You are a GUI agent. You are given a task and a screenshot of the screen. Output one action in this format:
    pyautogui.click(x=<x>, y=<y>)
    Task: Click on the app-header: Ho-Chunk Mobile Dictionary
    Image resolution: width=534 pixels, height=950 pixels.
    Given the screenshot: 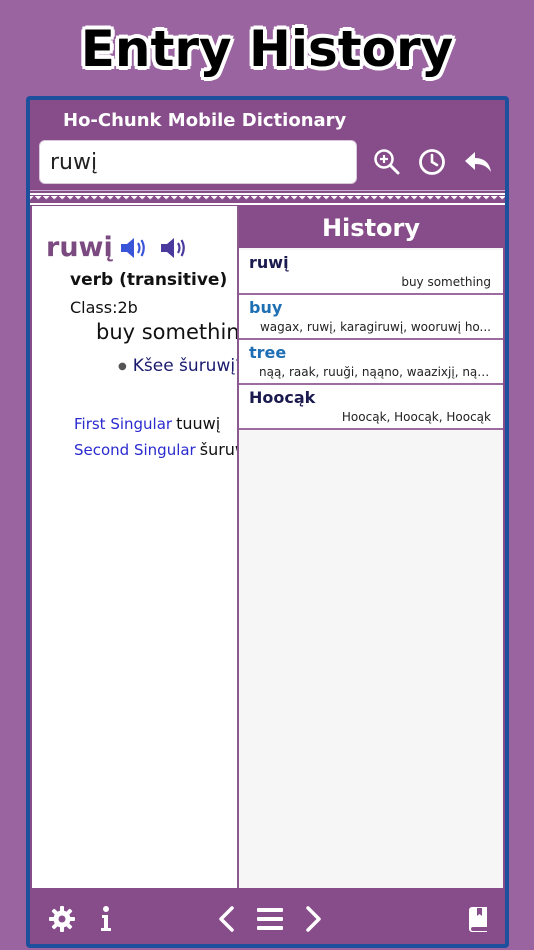 What is the action you would take?
    pyautogui.click(x=267, y=152)
    